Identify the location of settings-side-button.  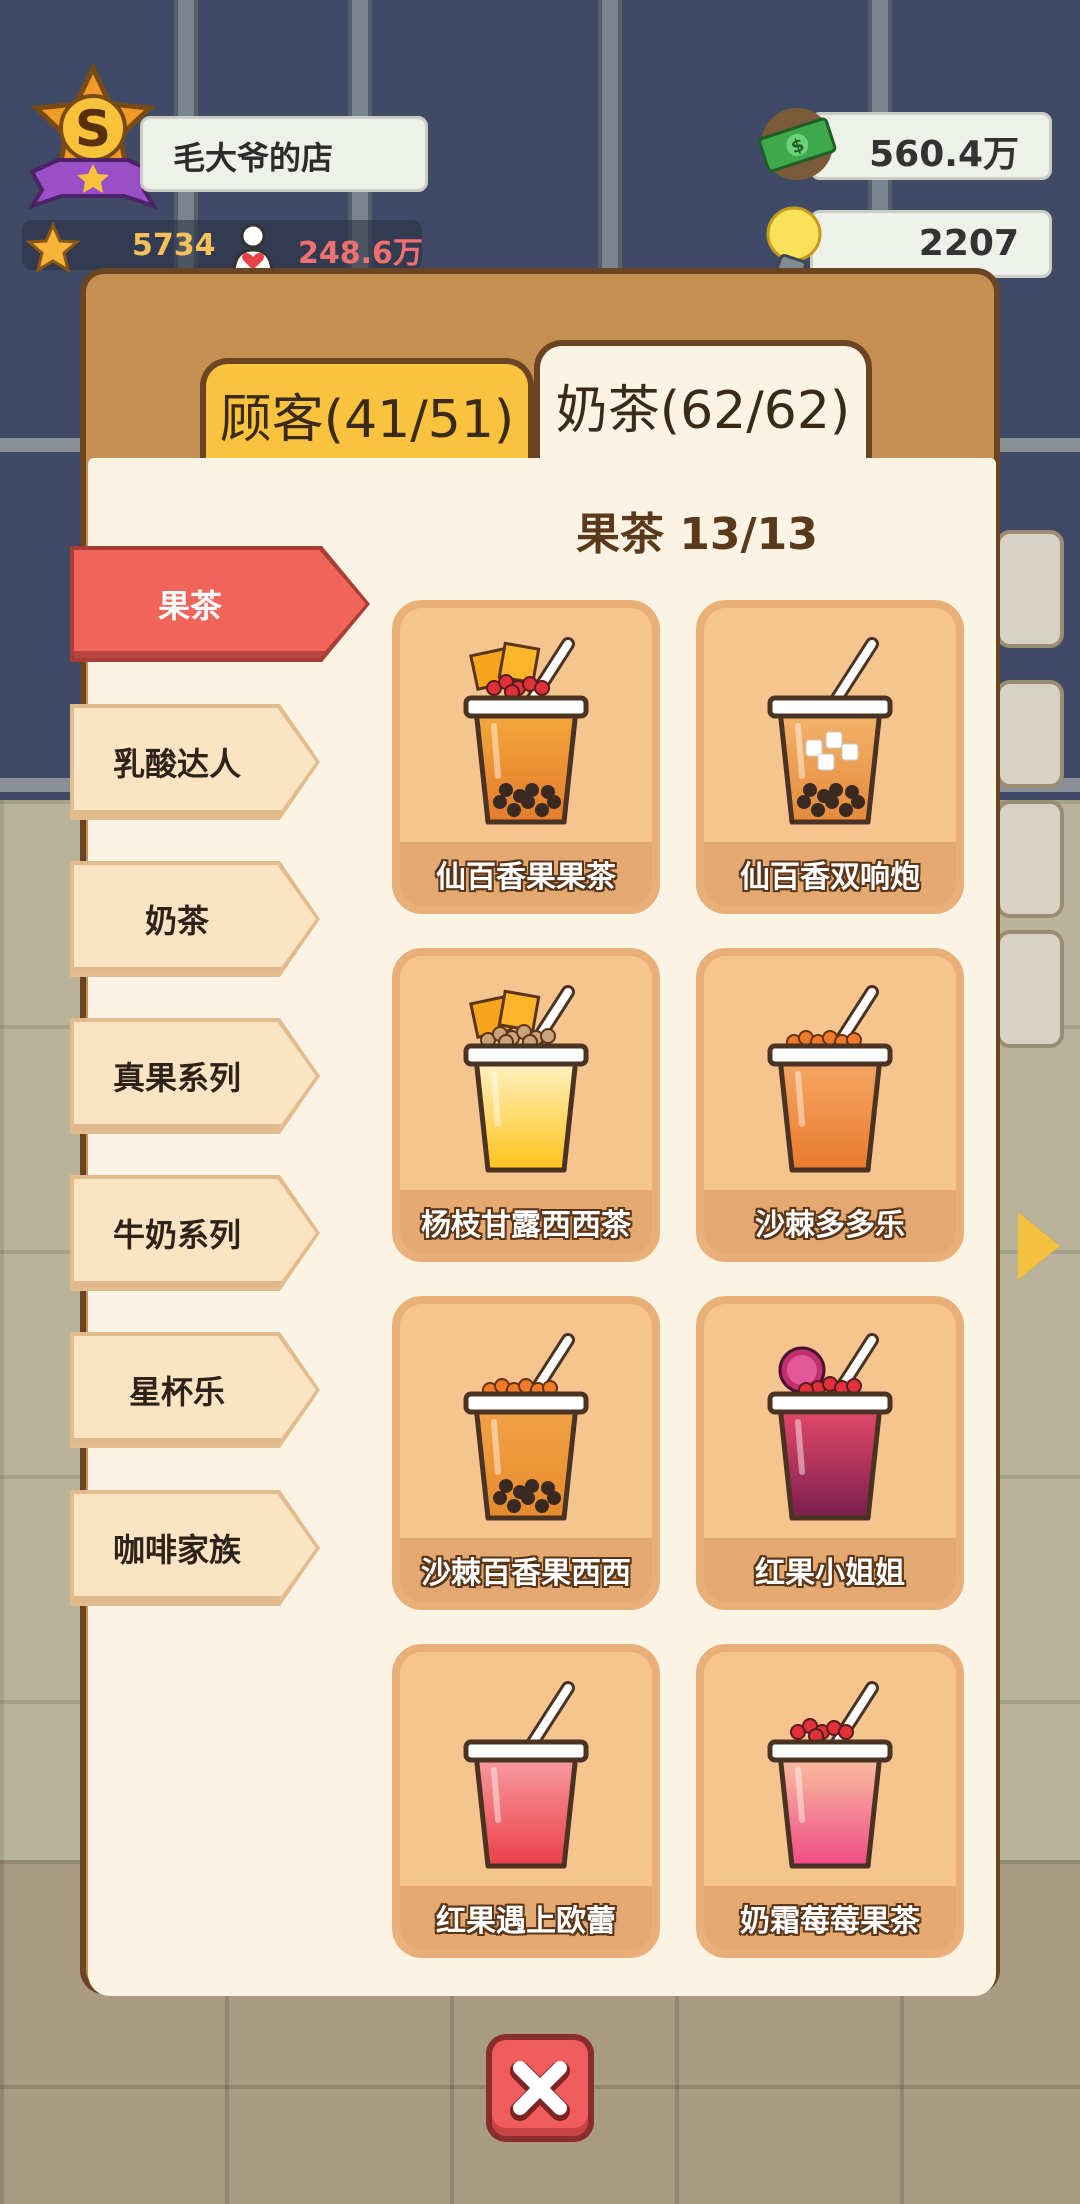
(1030, 589).